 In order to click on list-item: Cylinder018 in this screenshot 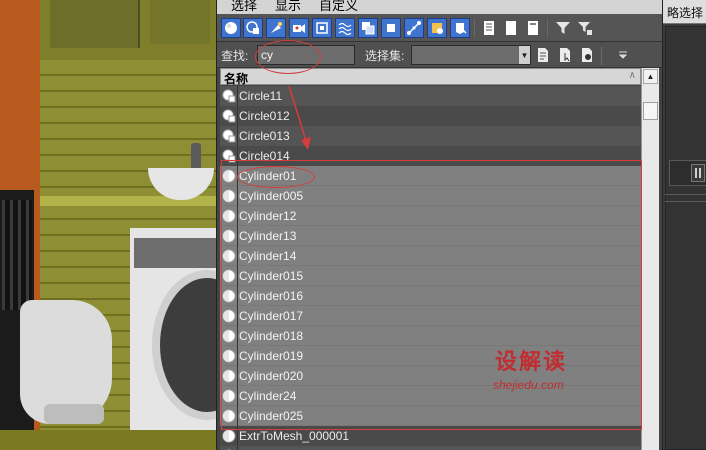, I will do `click(430, 336)`.